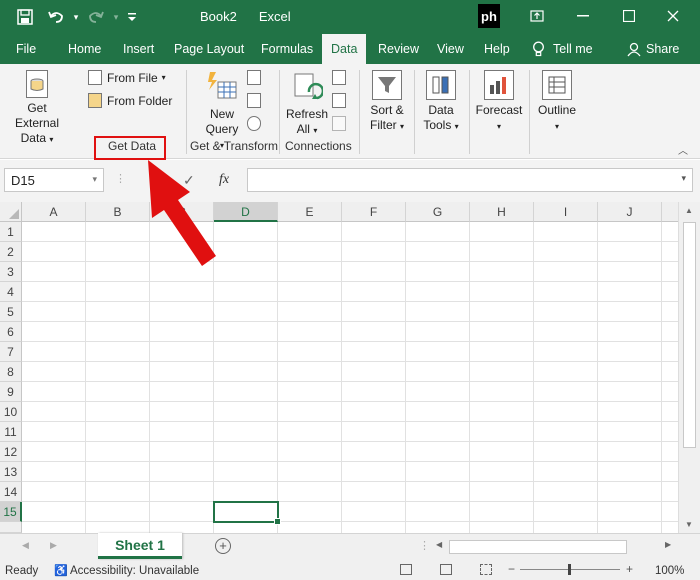  What do you see at coordinates (96, 17) in the screenshot?
I see `redo-icon` at bounding box center [96, 17].